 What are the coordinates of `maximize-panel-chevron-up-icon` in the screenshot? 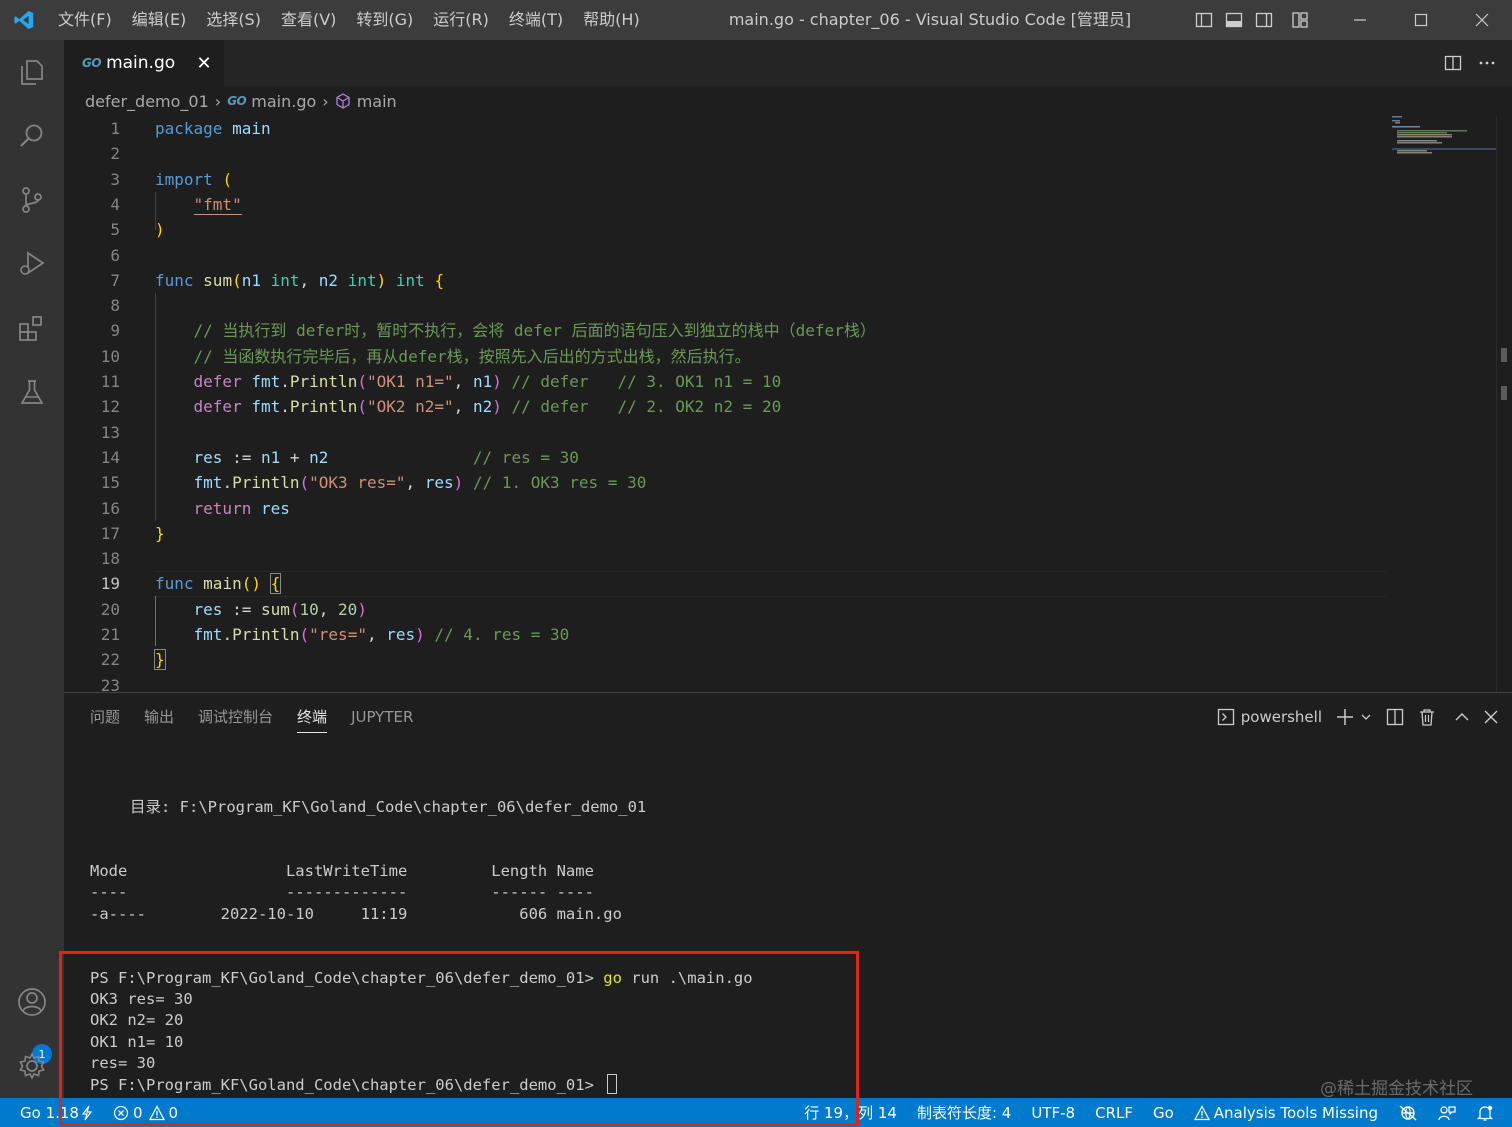 It's located at (1462, 717).